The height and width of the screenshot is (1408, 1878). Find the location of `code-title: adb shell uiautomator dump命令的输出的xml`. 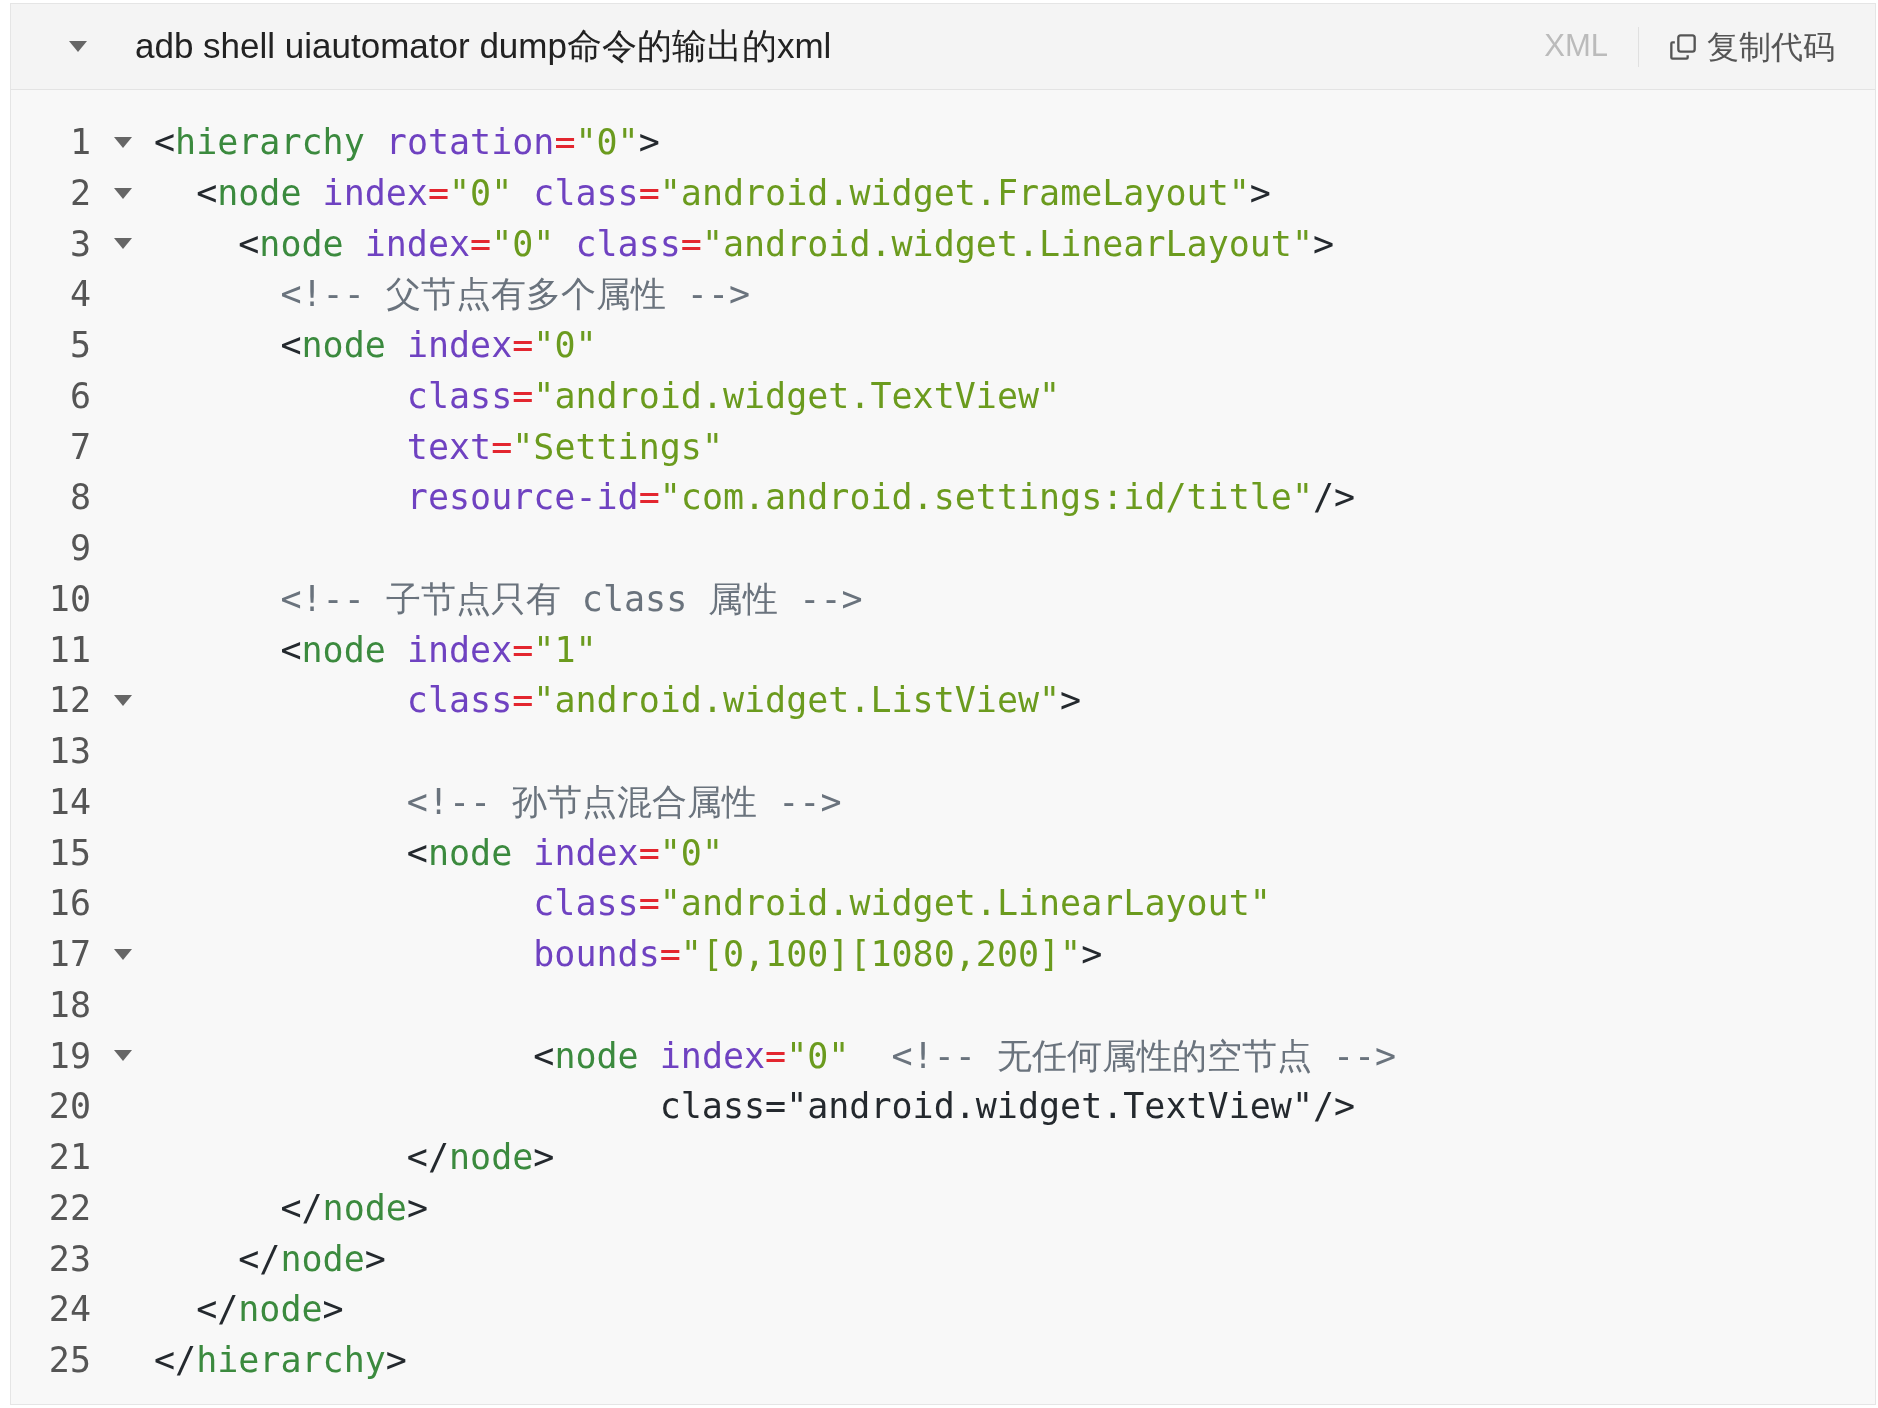

code-title: adb shell uiautomator dump命令的输出的xml is located at coordinates (483, 46).